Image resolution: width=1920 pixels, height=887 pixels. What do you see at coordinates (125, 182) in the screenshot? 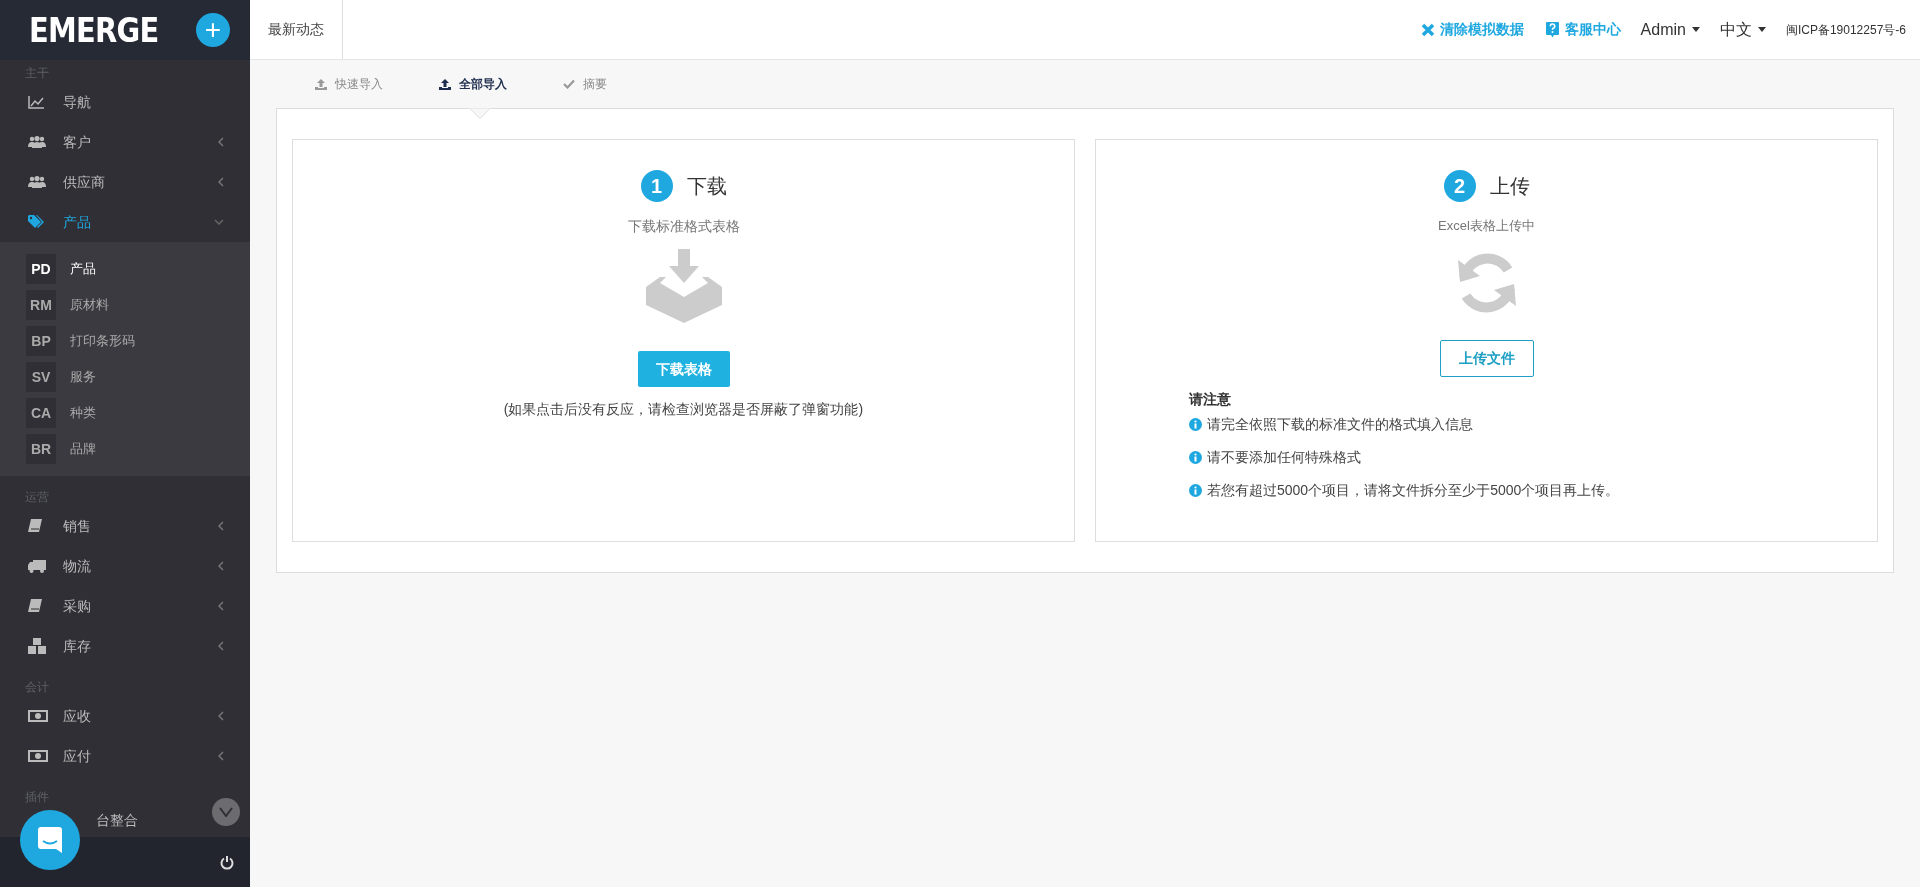
I see `nav-item: 供应商` at bounding box center [125, 182].